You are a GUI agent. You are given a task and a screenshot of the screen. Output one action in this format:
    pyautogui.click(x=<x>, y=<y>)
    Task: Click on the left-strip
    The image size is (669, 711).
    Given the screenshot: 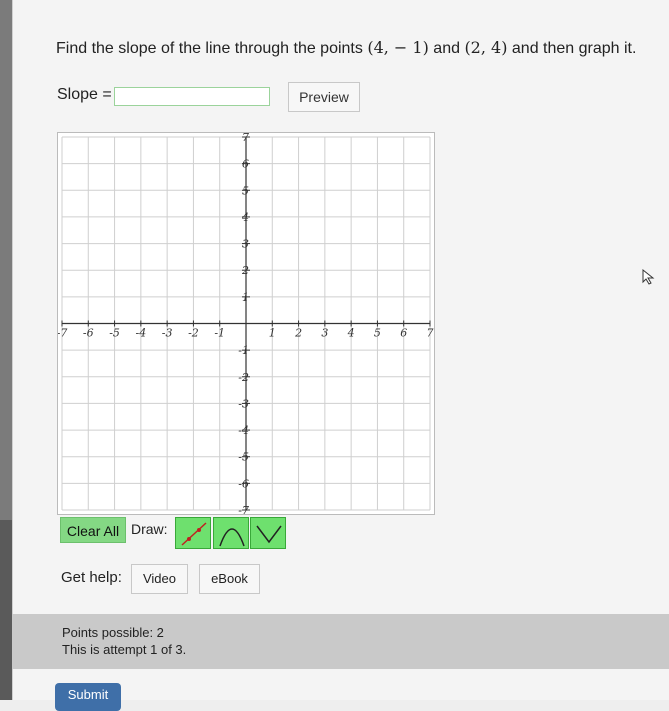 What is the action you would take?
    pyautogui.click(x=6, y=260)
    